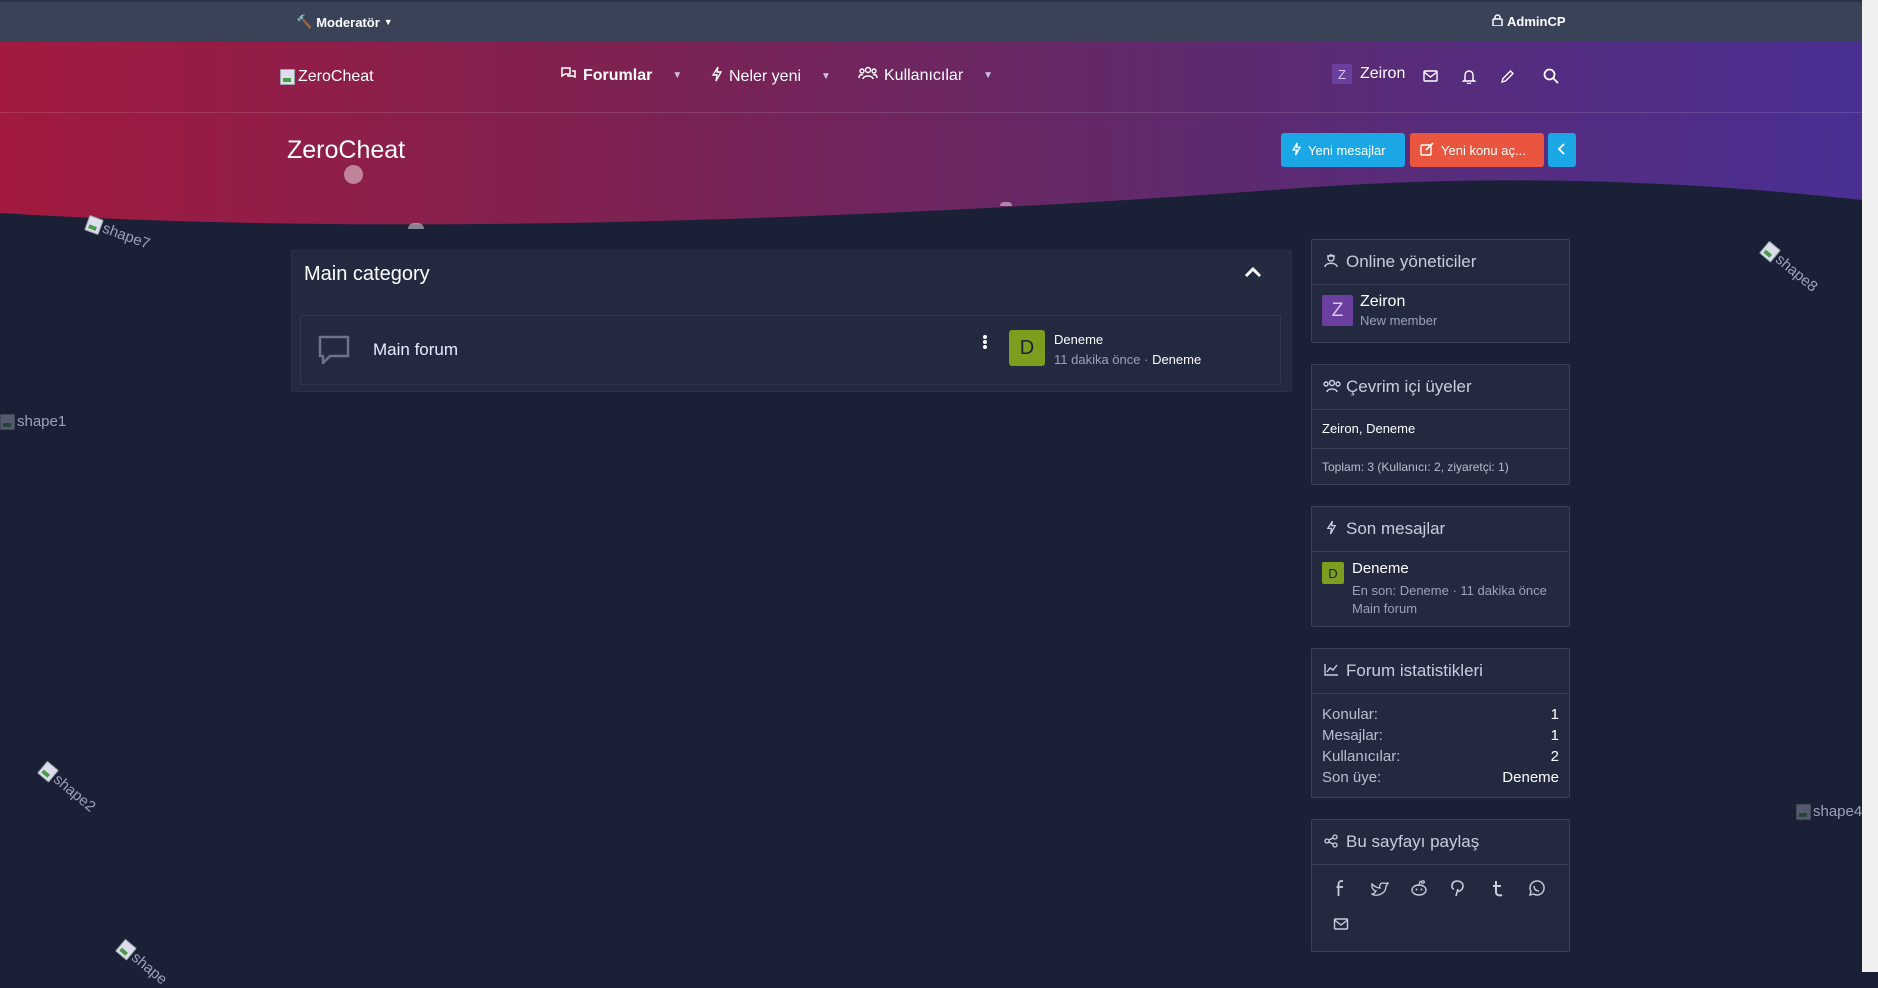 Image resolution: width=1878 pixels, height=988 pixels. What do you see at coordinates (1430, 76) in the screenshot?
I see `envelope-icon` at bounding box center [1430, 76].